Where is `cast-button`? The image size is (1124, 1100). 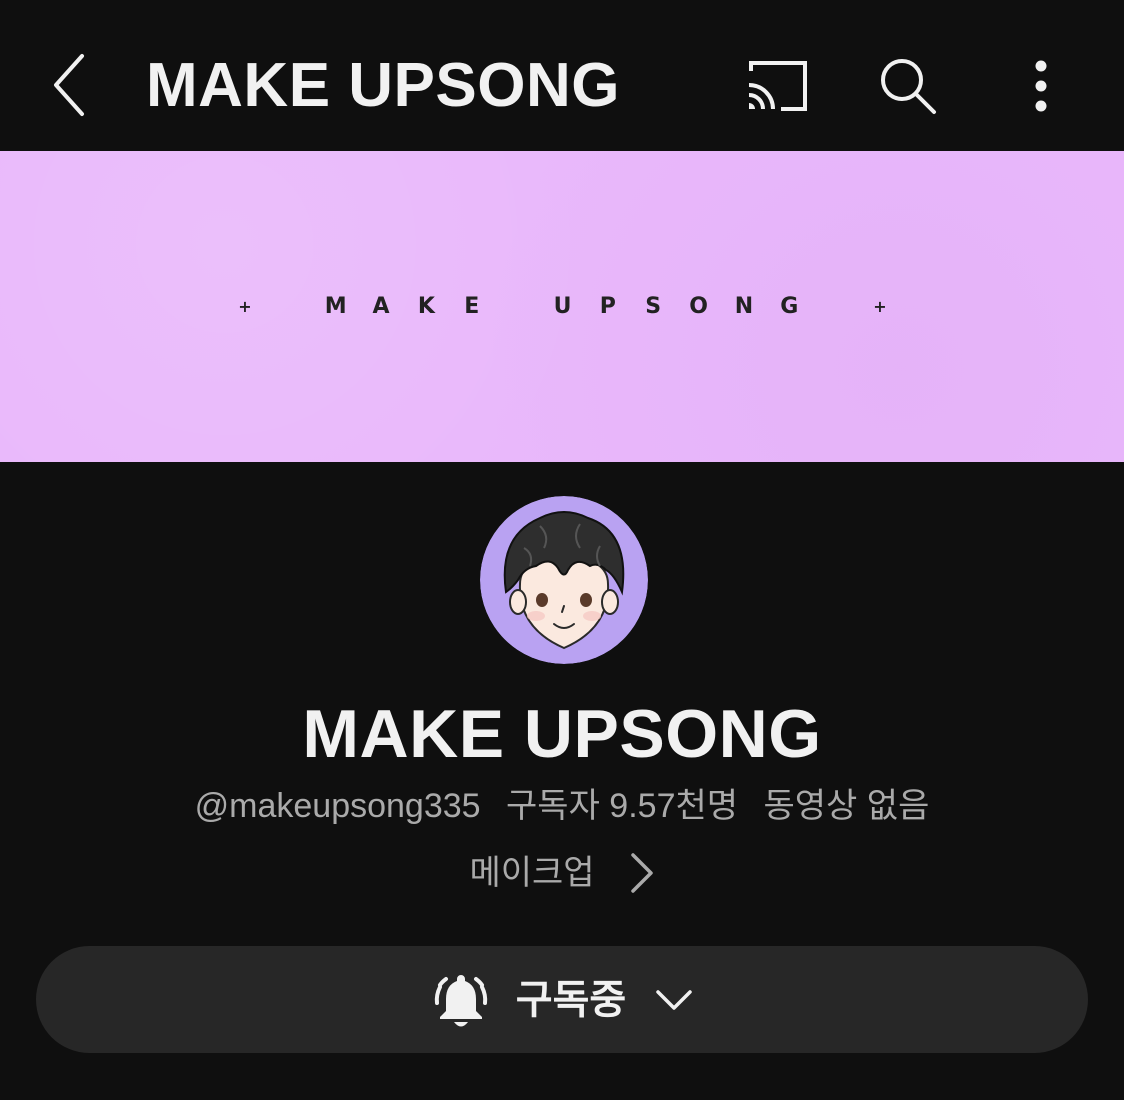
cast-button is located at coordinates (776, 86).